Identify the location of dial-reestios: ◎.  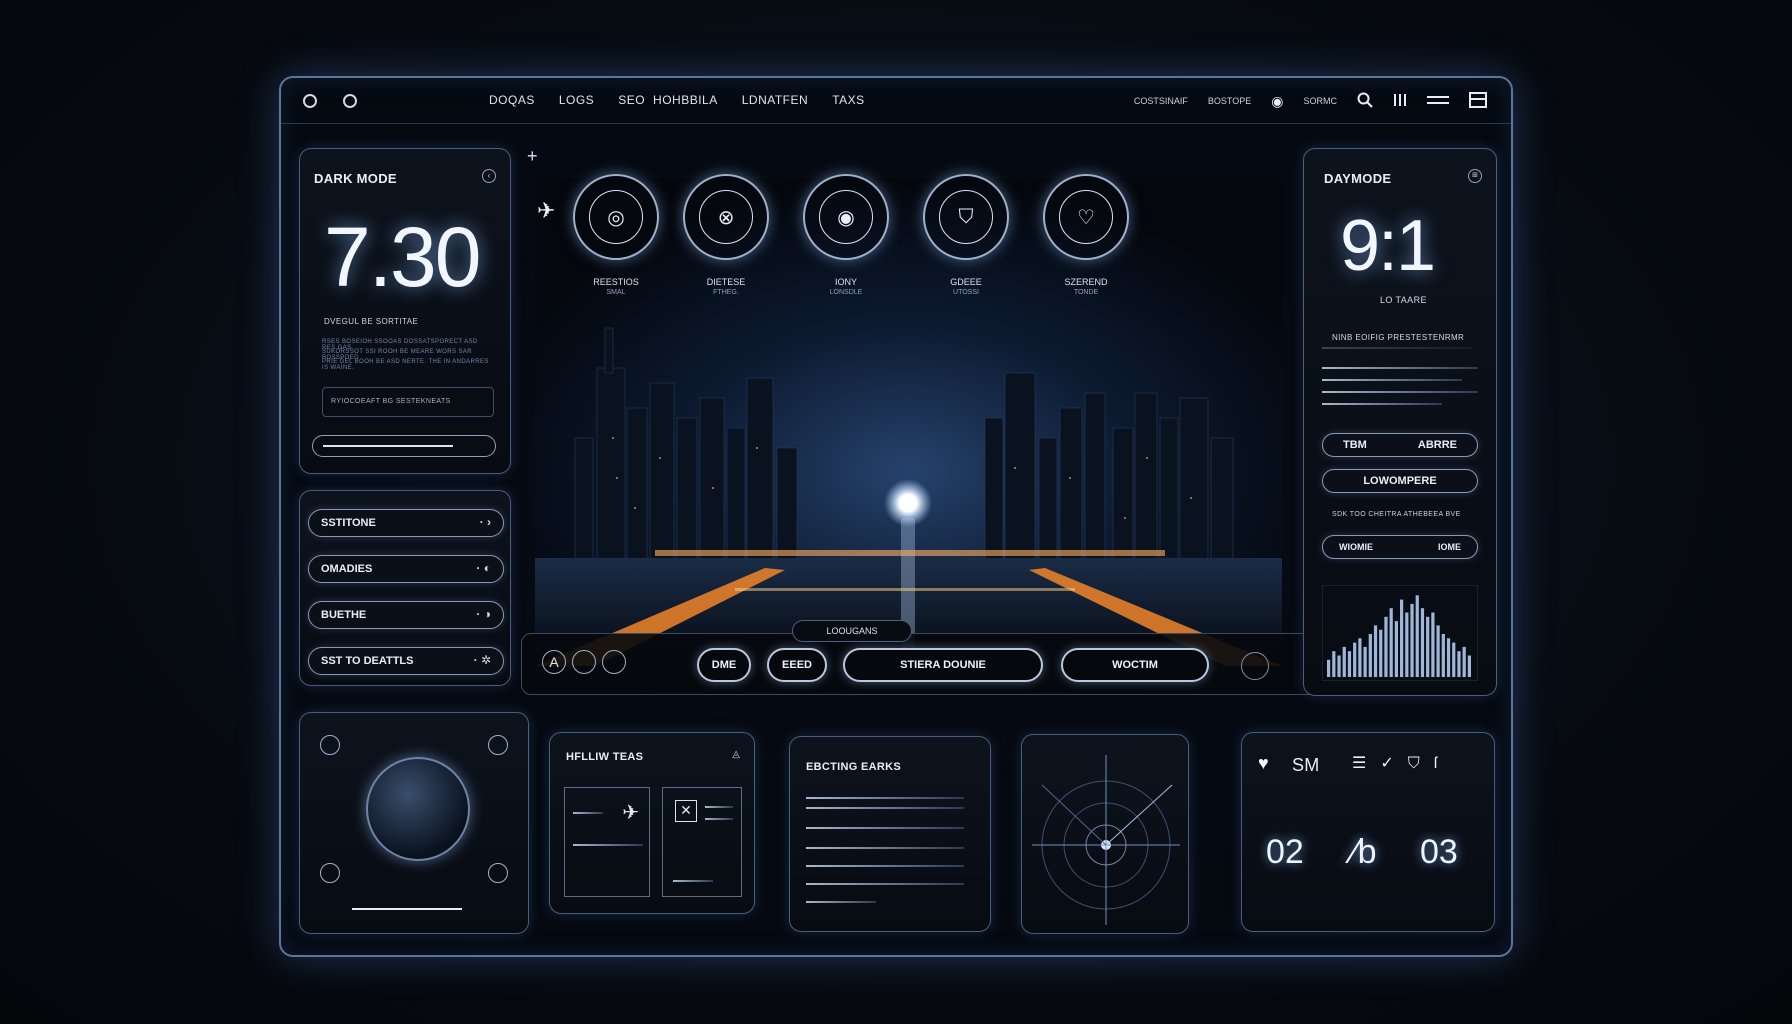
(616, 217).